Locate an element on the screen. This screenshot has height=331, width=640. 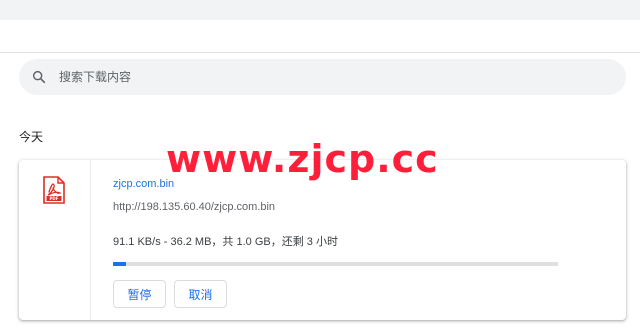
search-box is located at coordinates (322, 77).